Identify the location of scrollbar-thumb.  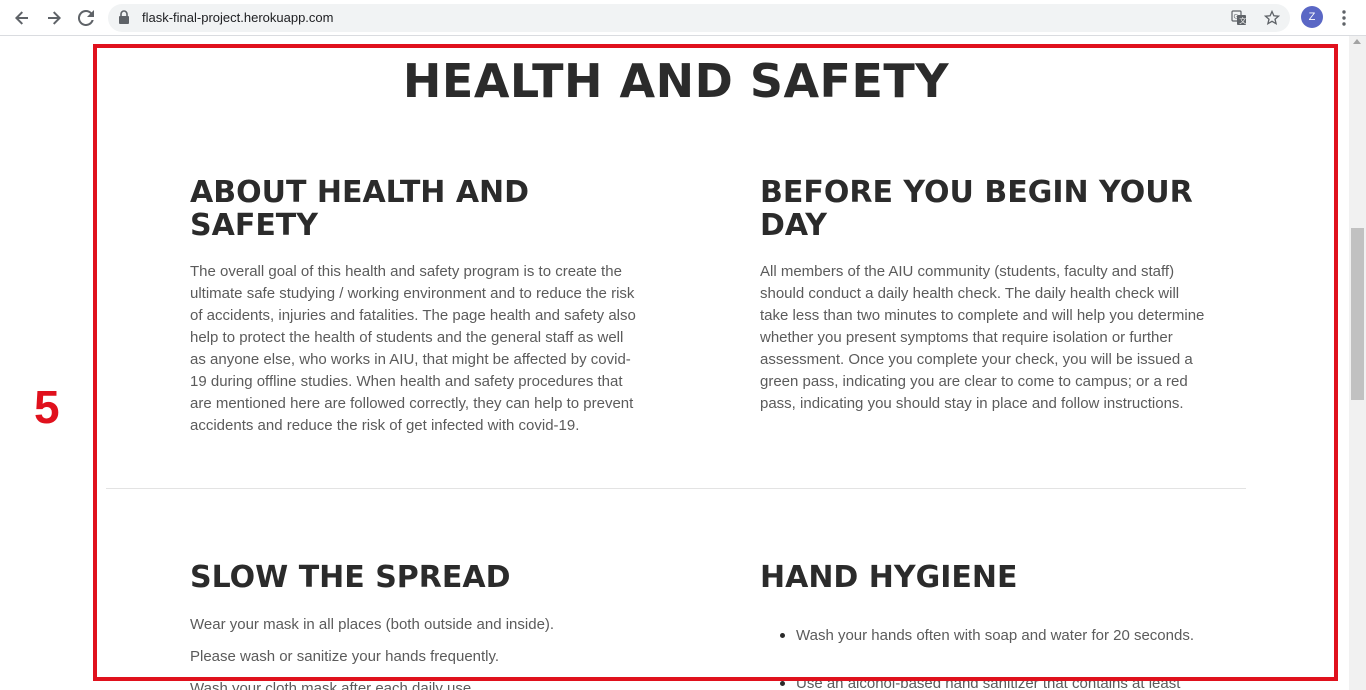
(1357, 314).